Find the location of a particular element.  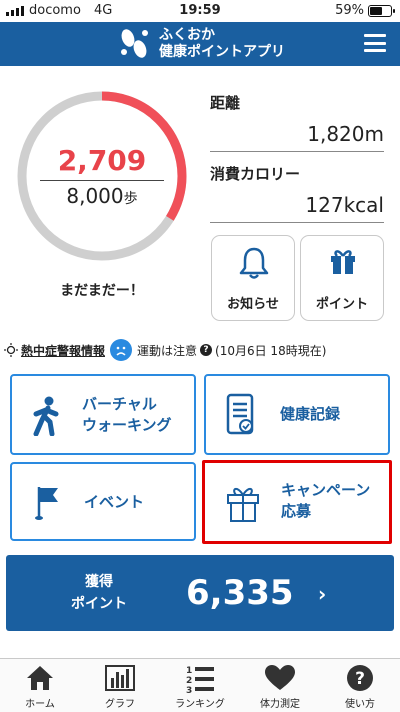

earned-points-value: 6,335 is located at coordinates (240, 593).